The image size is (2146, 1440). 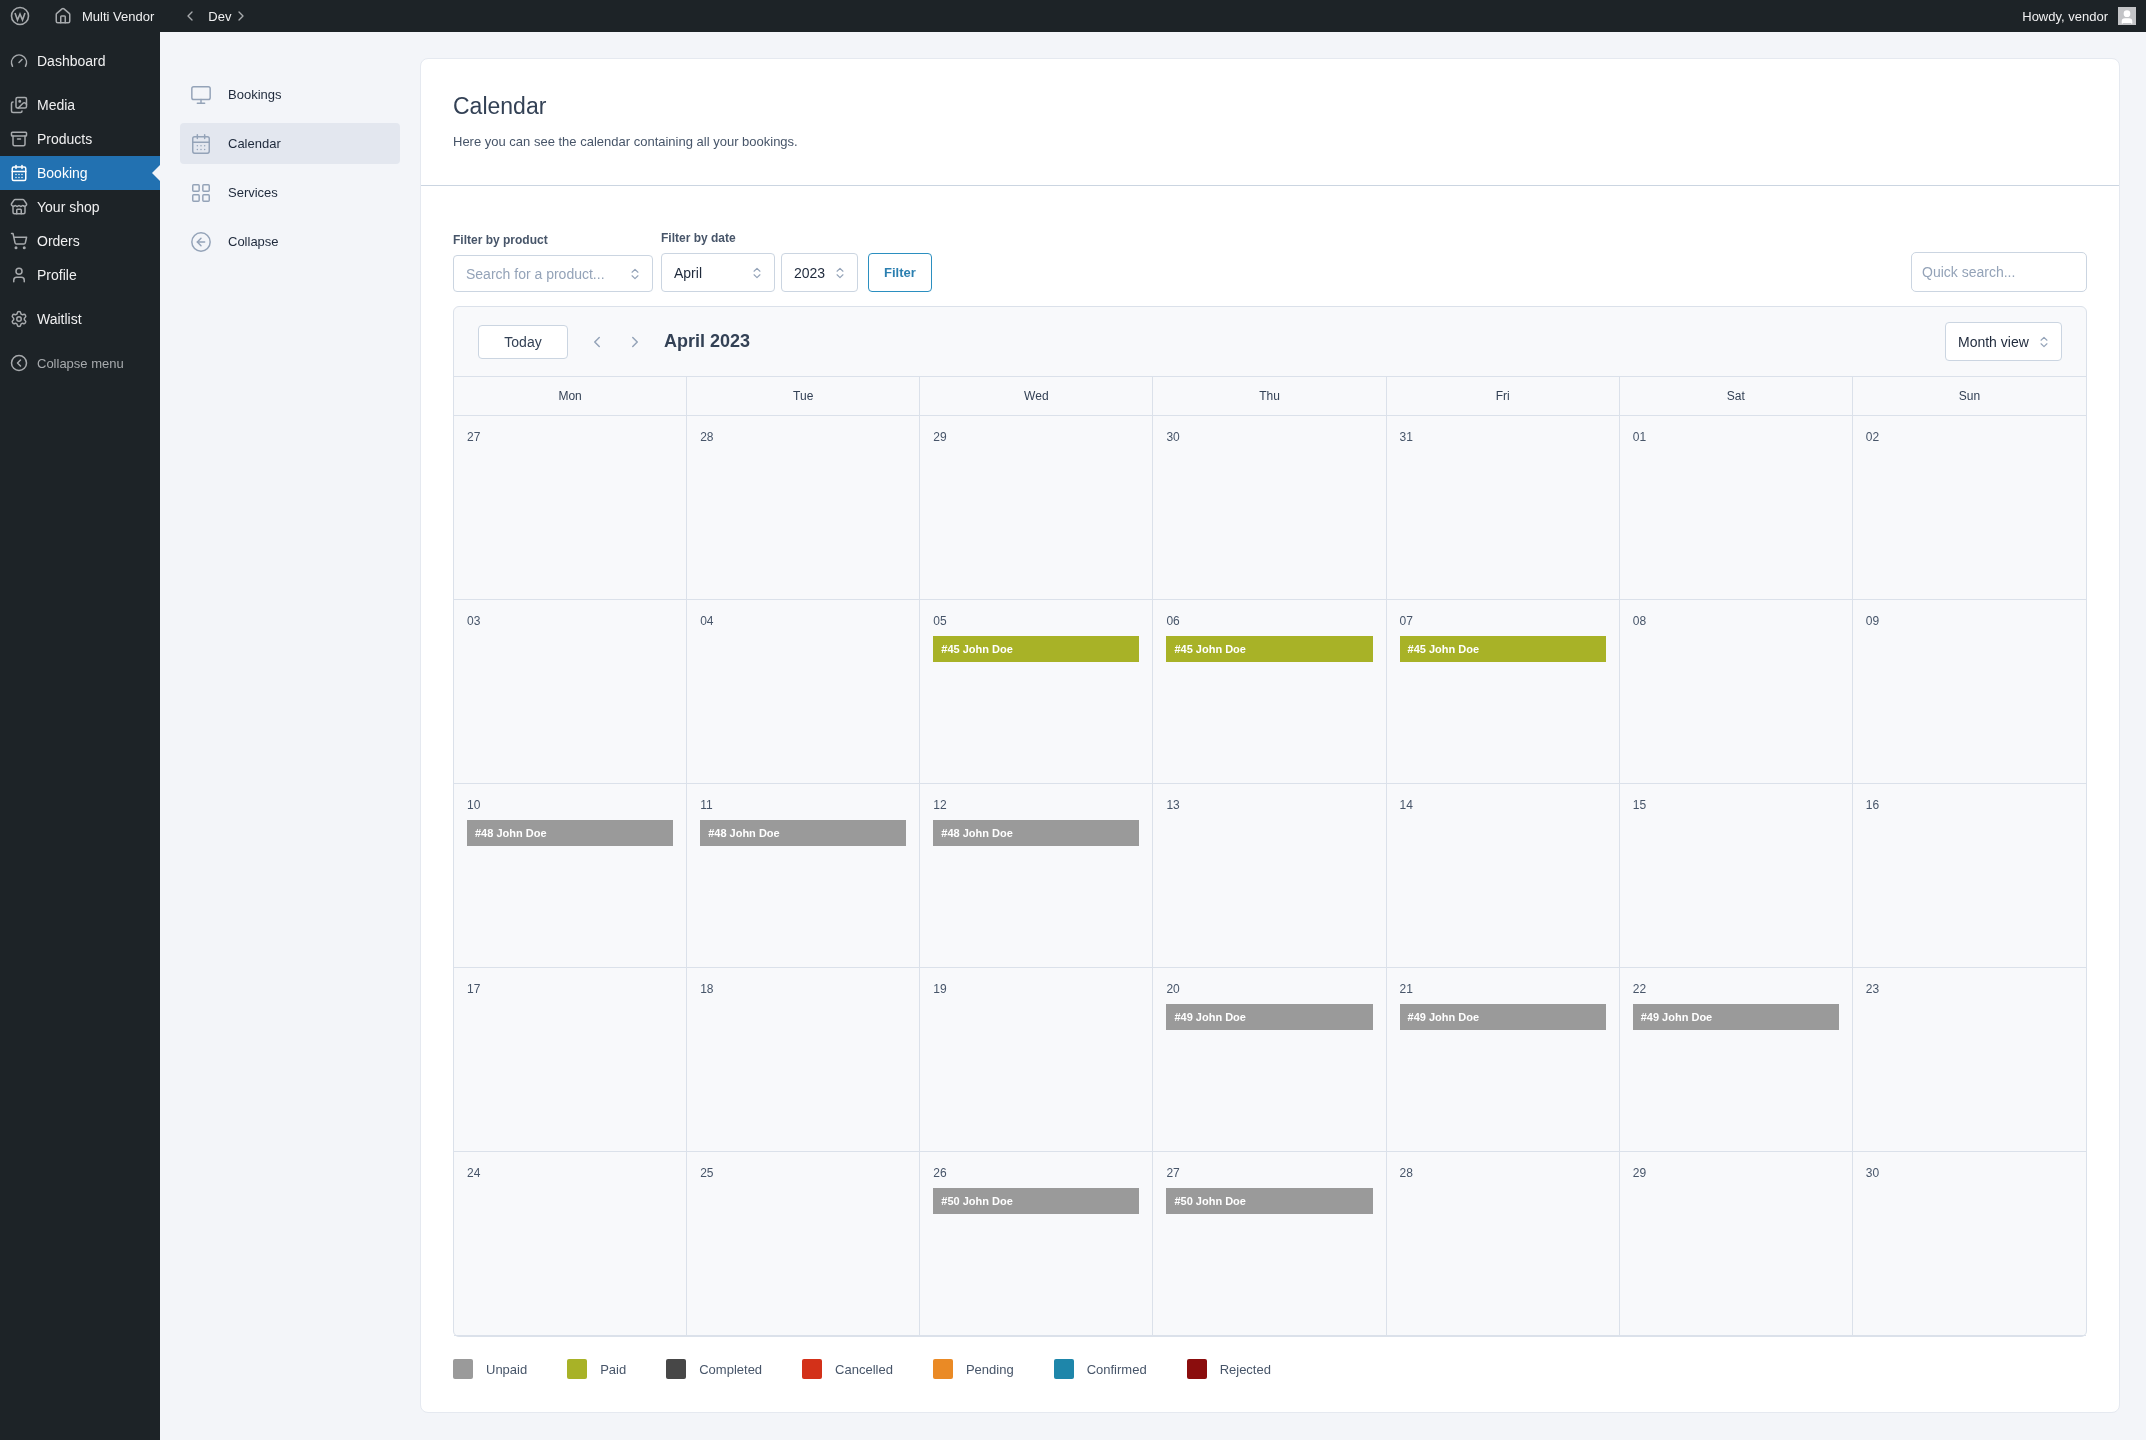 I want to click on day-number: 19, so click(x=940, y=989).